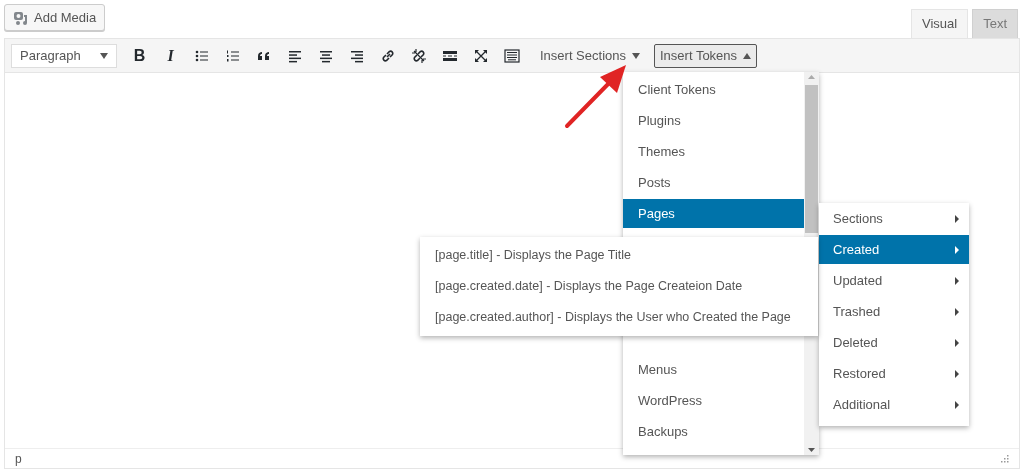 This screenshot has width=1024, height=474. Describe the element at coordinates (706, 55) in the screenshot. I see `insert-menu-button: Insert Tokens` at that location.